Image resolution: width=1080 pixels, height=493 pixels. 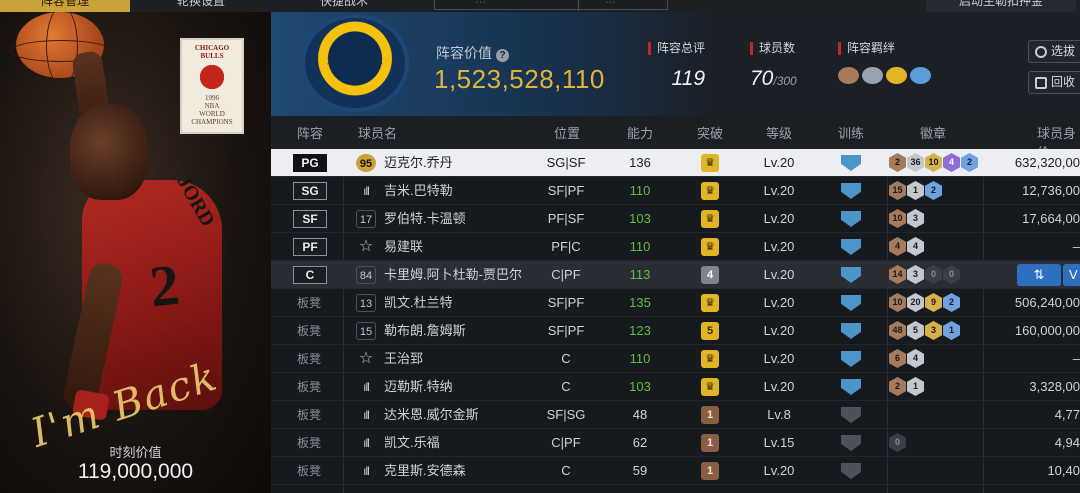 What do you see at coordinates (425, 219) in the screenshot?
I see `player-name: 罗伯特.卡温顿` at bounding box center [425, 219].